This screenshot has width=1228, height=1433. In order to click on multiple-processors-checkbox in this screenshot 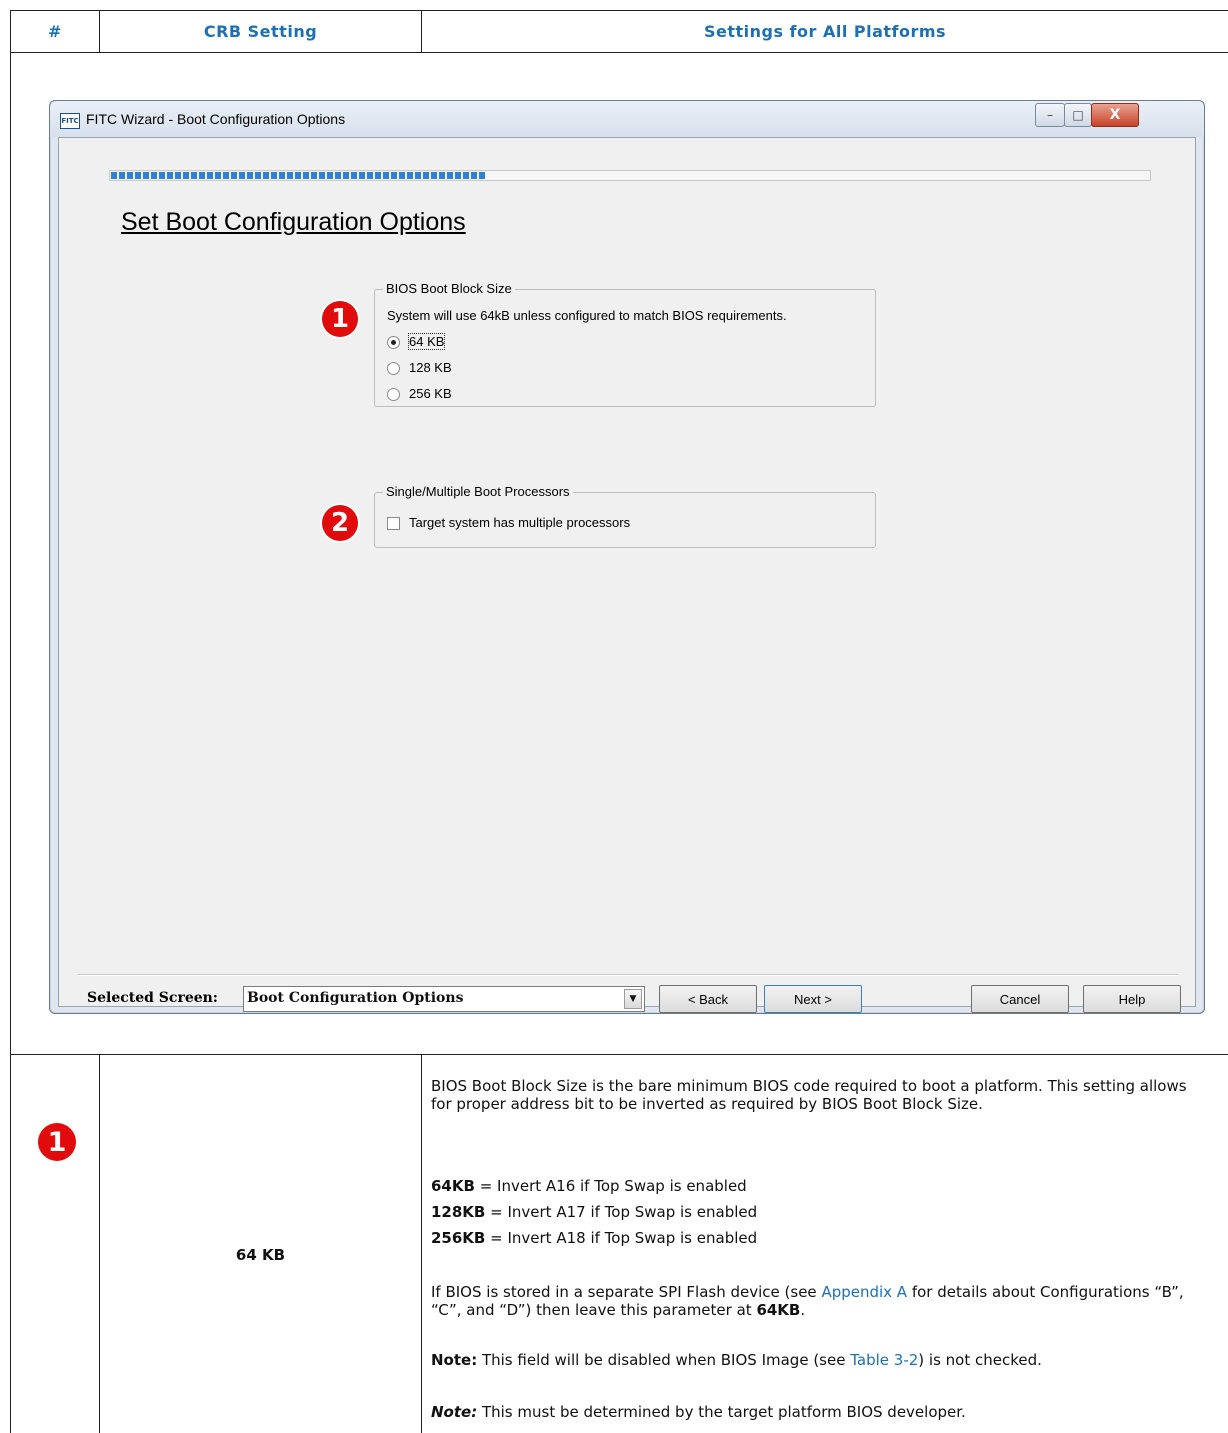, I will do `click(393, 523)`.